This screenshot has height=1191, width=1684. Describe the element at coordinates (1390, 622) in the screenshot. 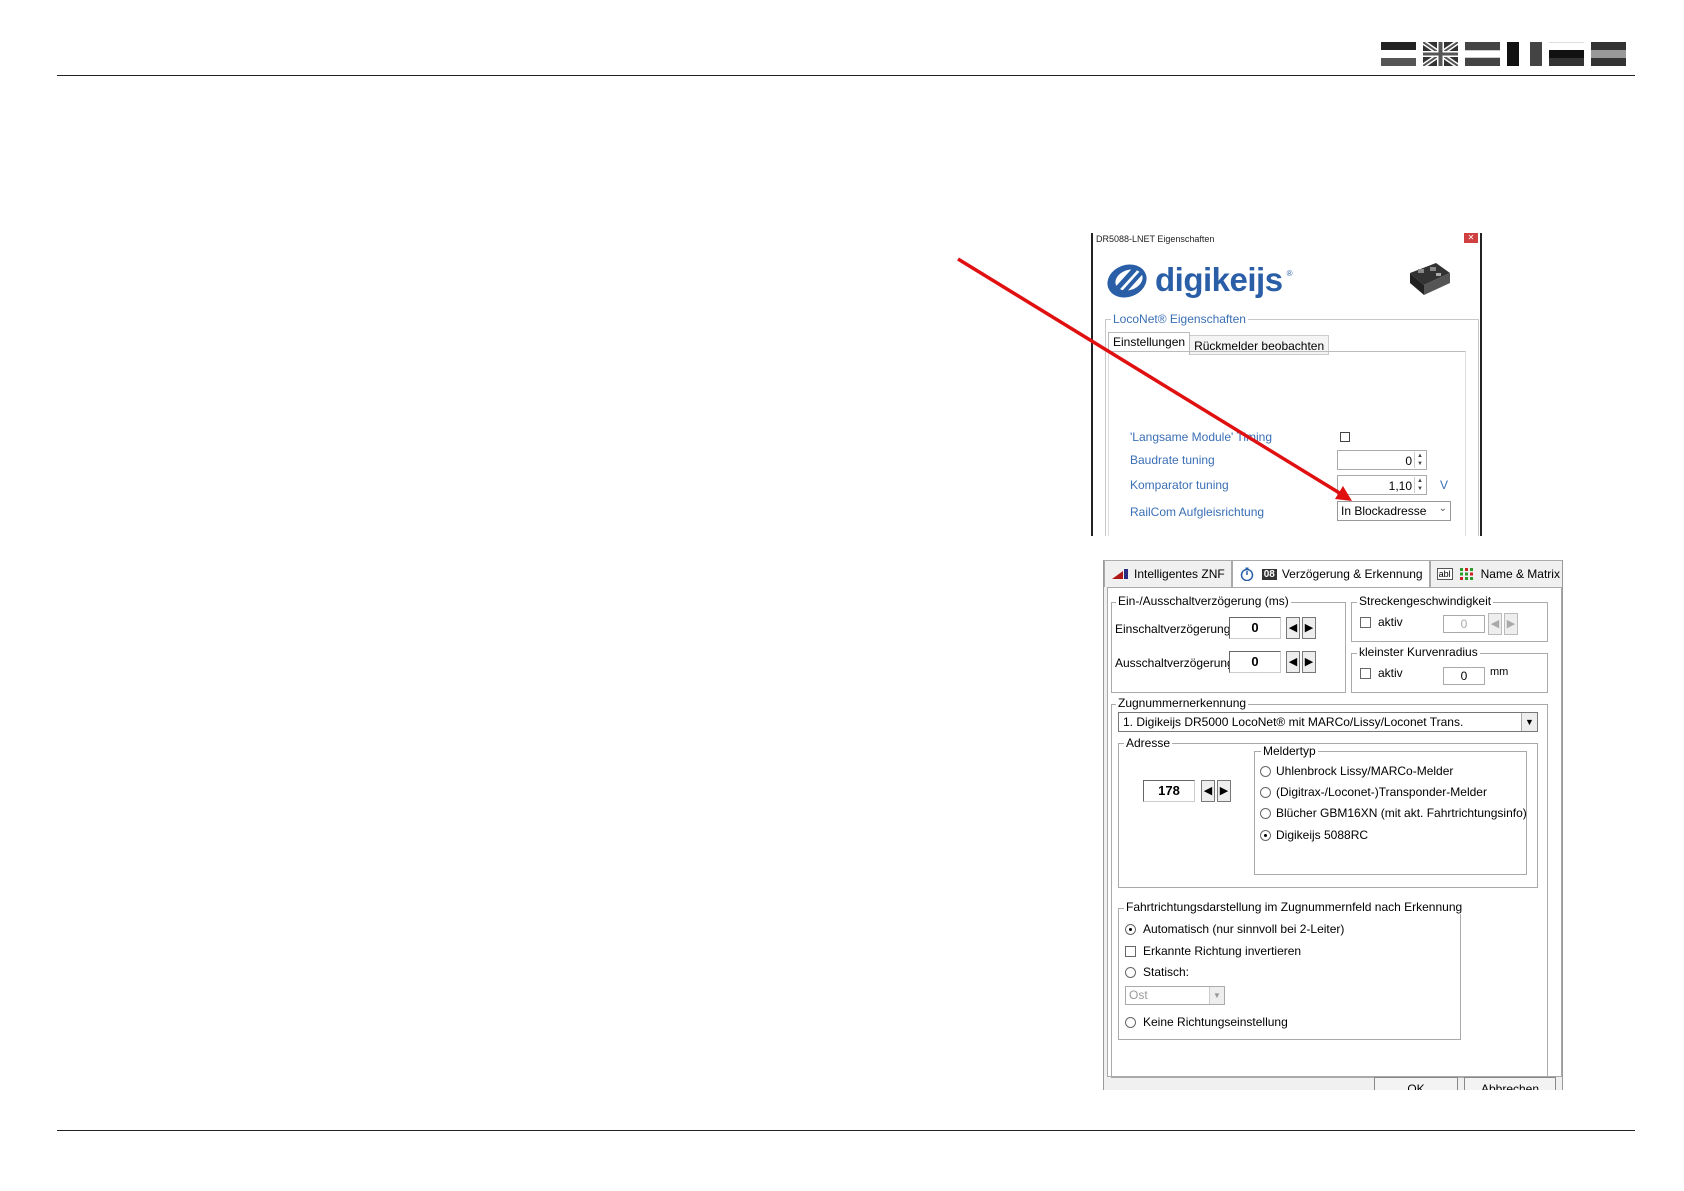

I see `track-speed-active-label: aktiv` at that location.